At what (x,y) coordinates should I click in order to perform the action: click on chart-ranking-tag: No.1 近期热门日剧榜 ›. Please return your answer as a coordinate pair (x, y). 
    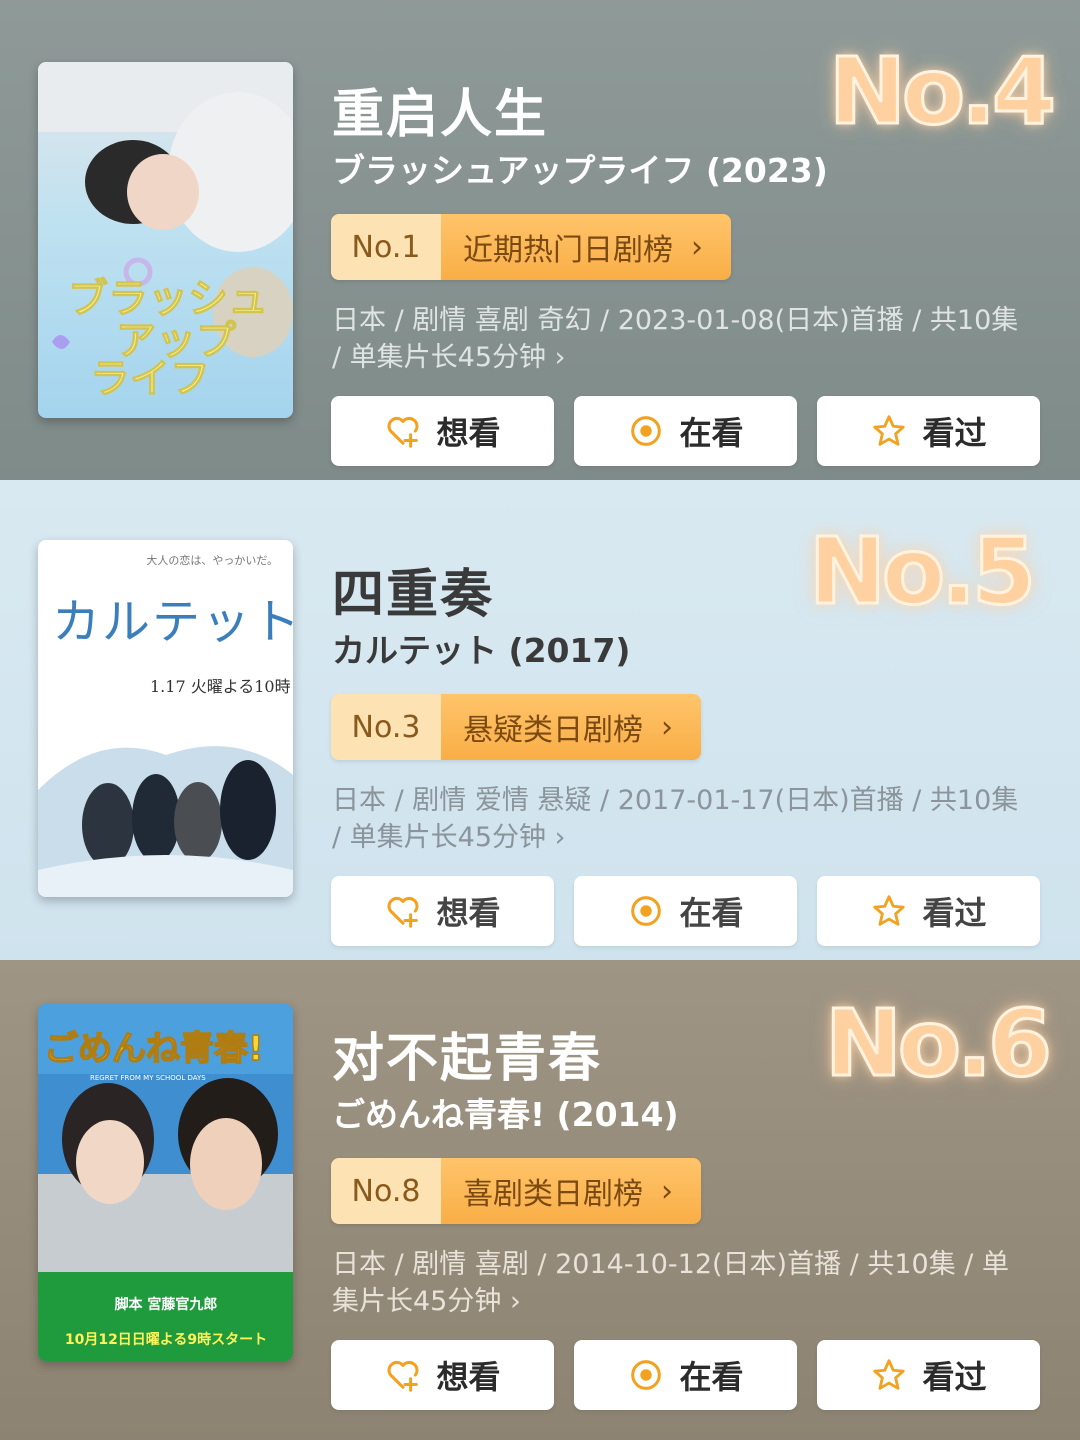
    Looking at the image, I should click on (531, 247).